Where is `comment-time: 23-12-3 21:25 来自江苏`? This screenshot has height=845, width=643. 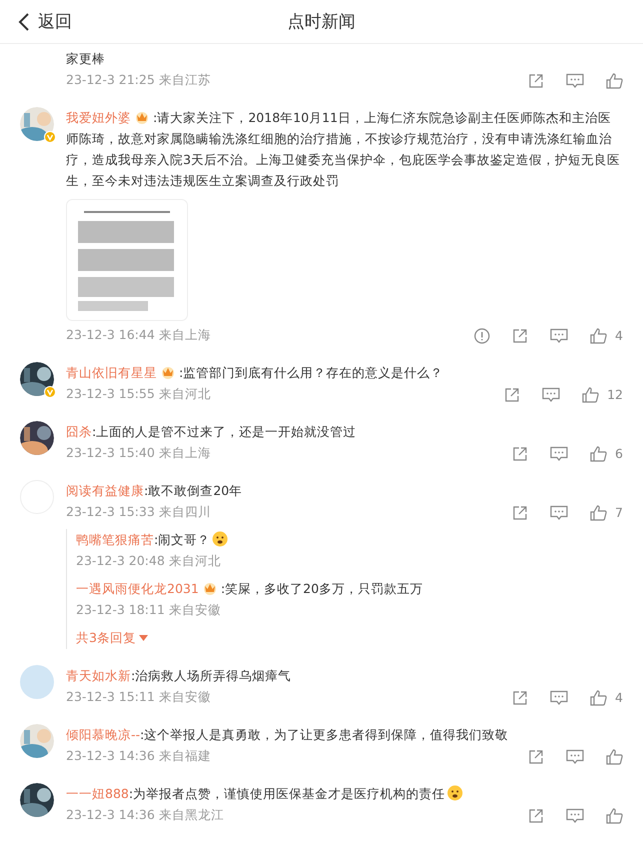
comment-time: 23-12-3 21:25 来自江苏 is located at coordinates (138, 80).